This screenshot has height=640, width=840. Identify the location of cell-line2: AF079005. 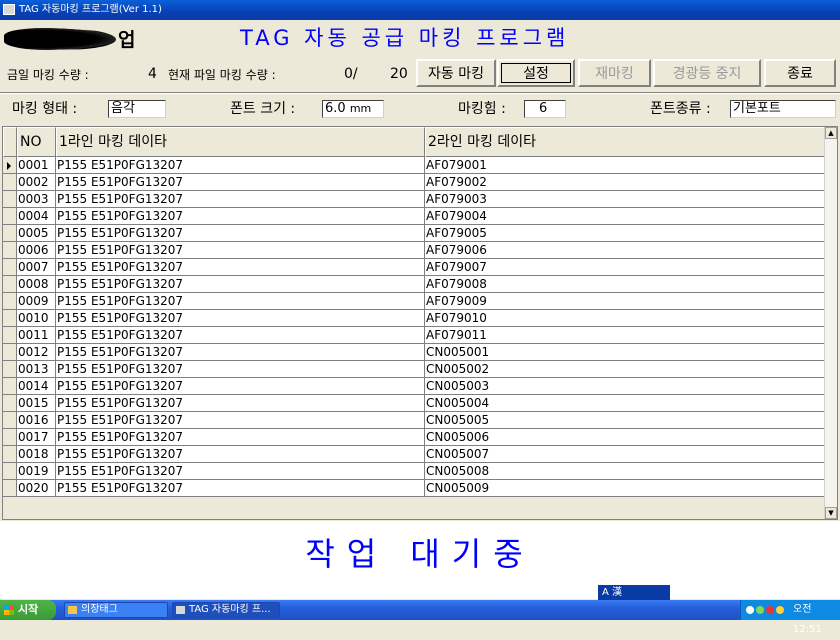
(625, 233).